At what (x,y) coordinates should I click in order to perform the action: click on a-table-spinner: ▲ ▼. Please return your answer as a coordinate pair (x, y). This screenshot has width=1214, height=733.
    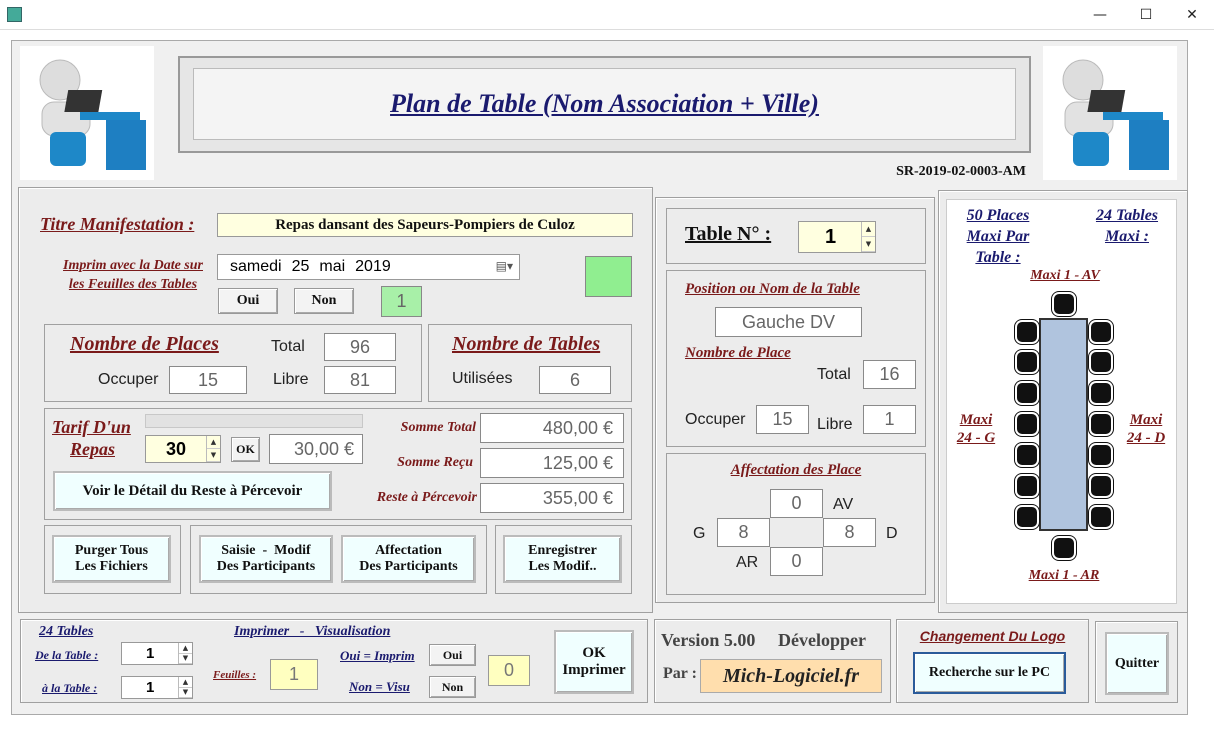
    Looking at the image, I should click on (185, 687).